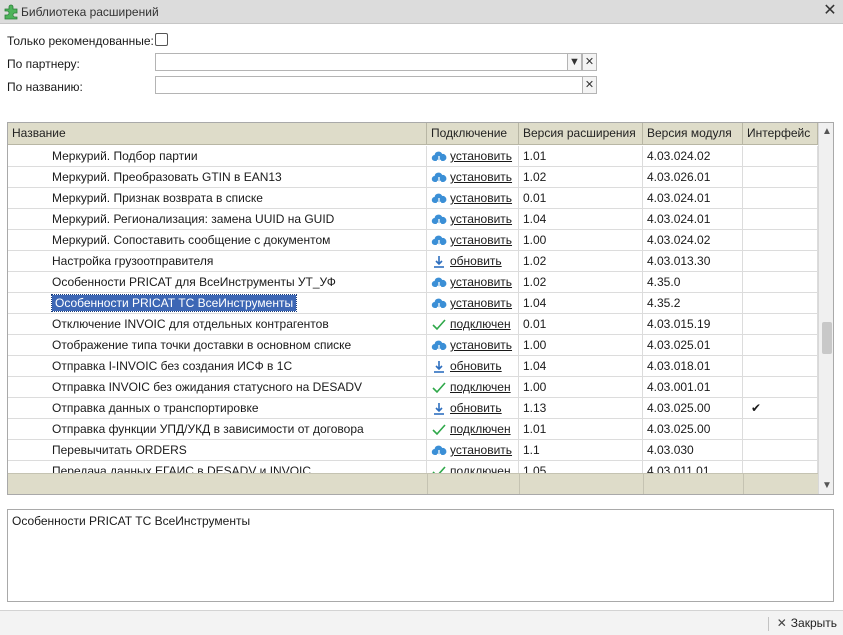  Describe the element at coordinates (439, 388) in the screenshot. I see `check-icon` at that location.